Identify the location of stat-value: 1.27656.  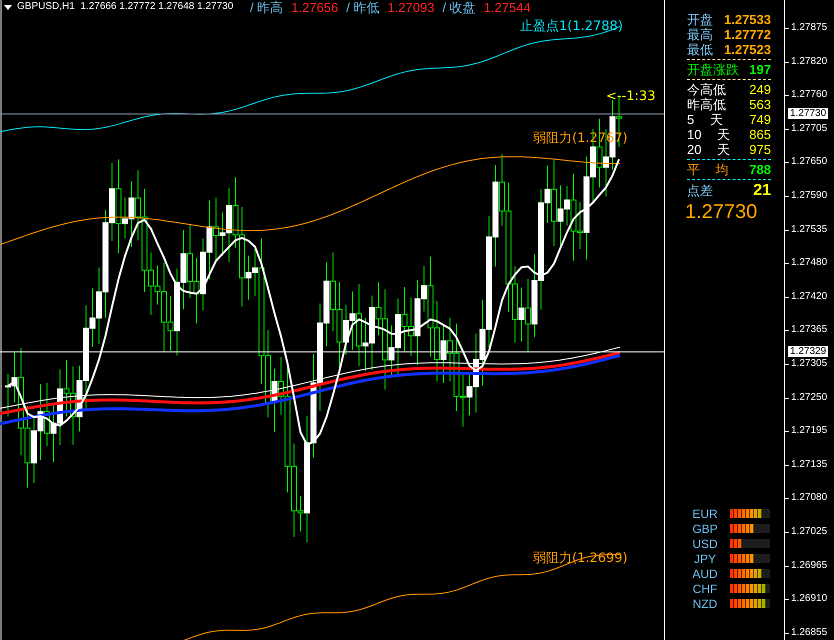
(314, 8).